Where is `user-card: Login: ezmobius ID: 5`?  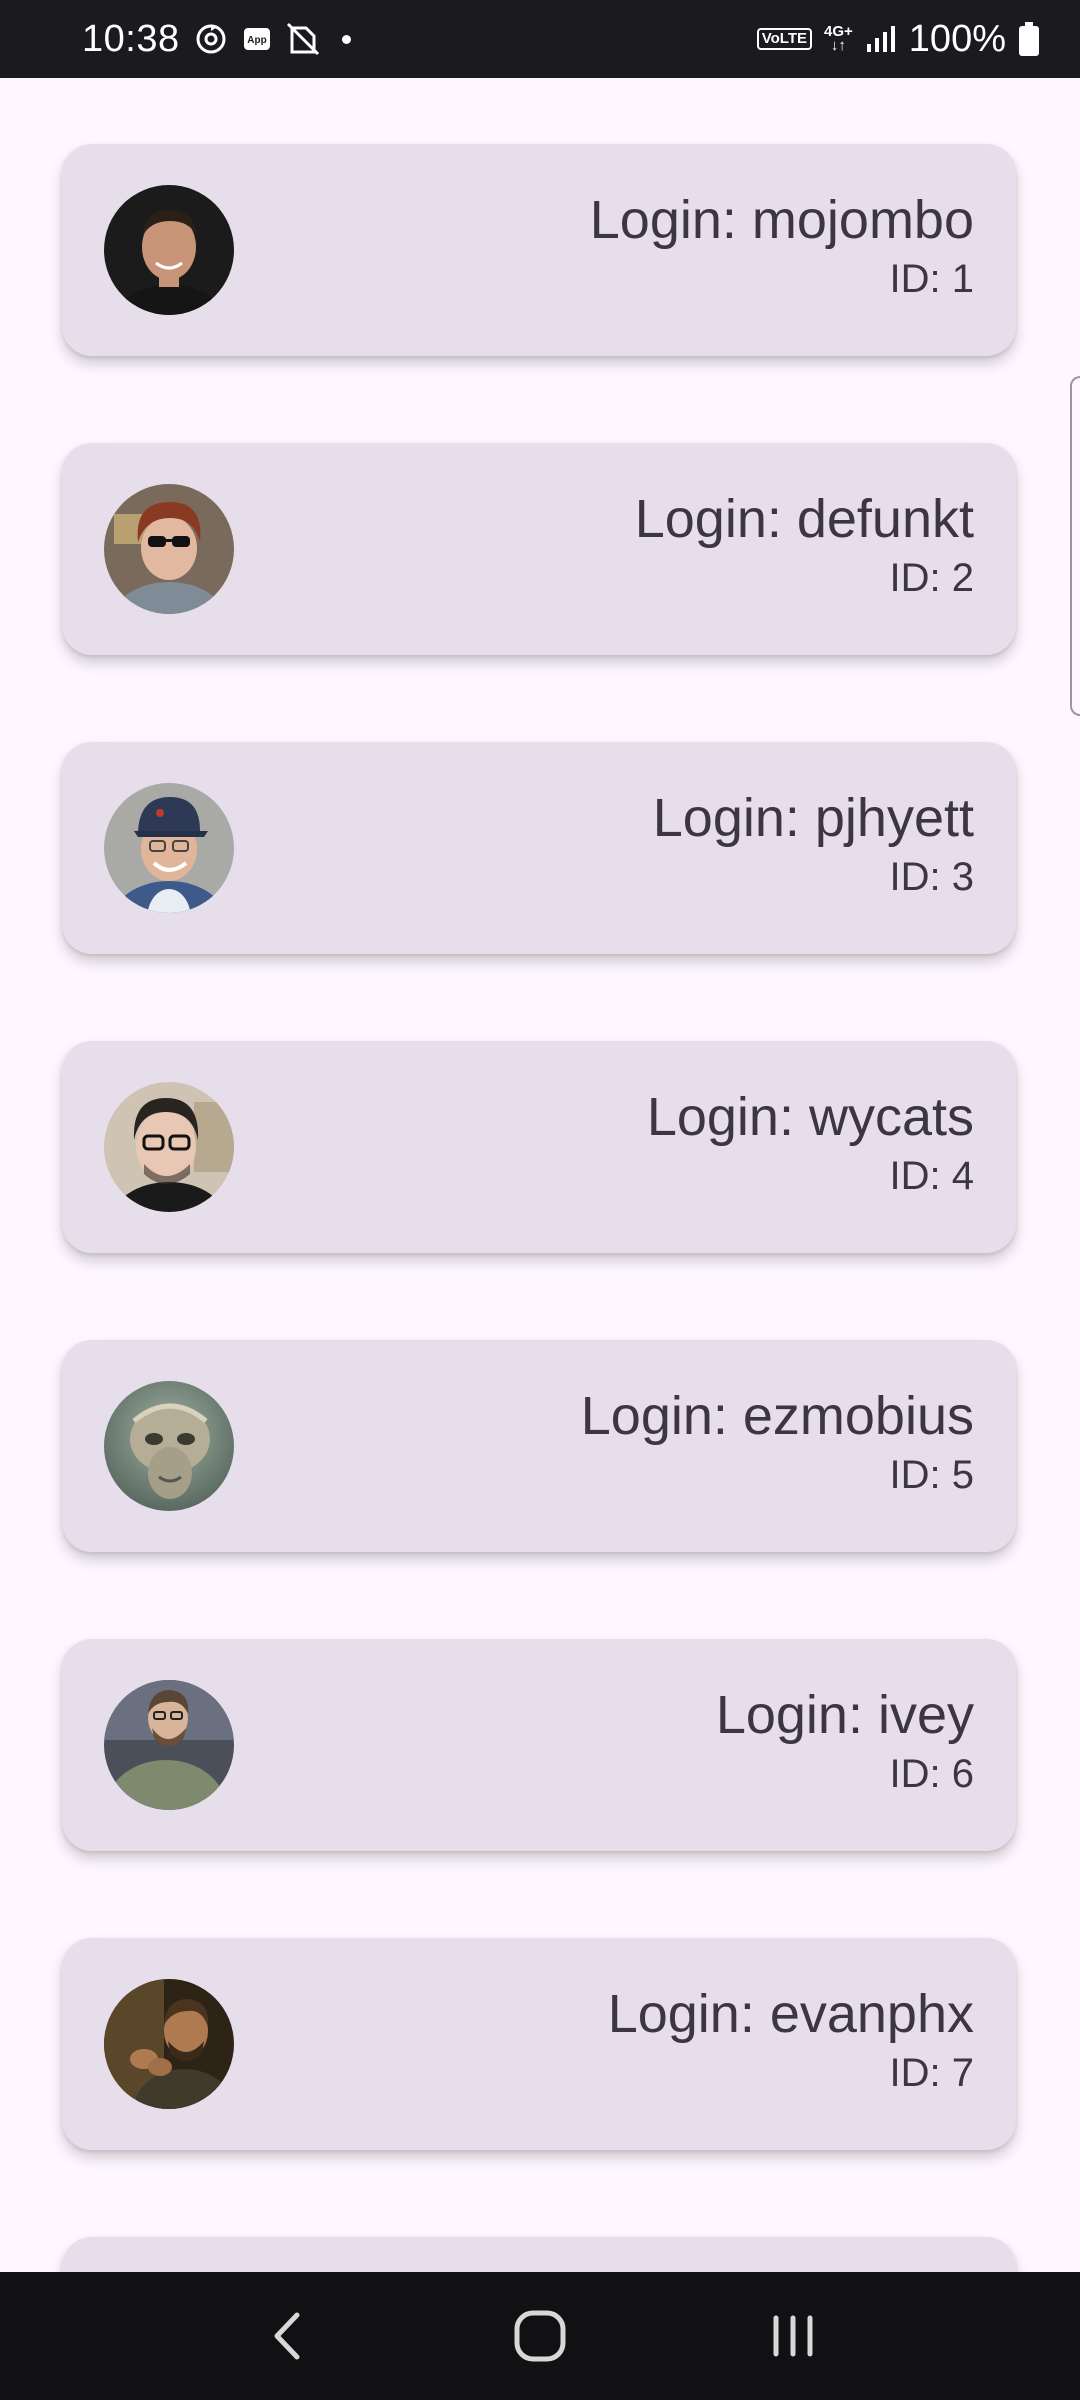 user-card: Login: ezmobius ID: 5 is located at coordinates (539, 1446).